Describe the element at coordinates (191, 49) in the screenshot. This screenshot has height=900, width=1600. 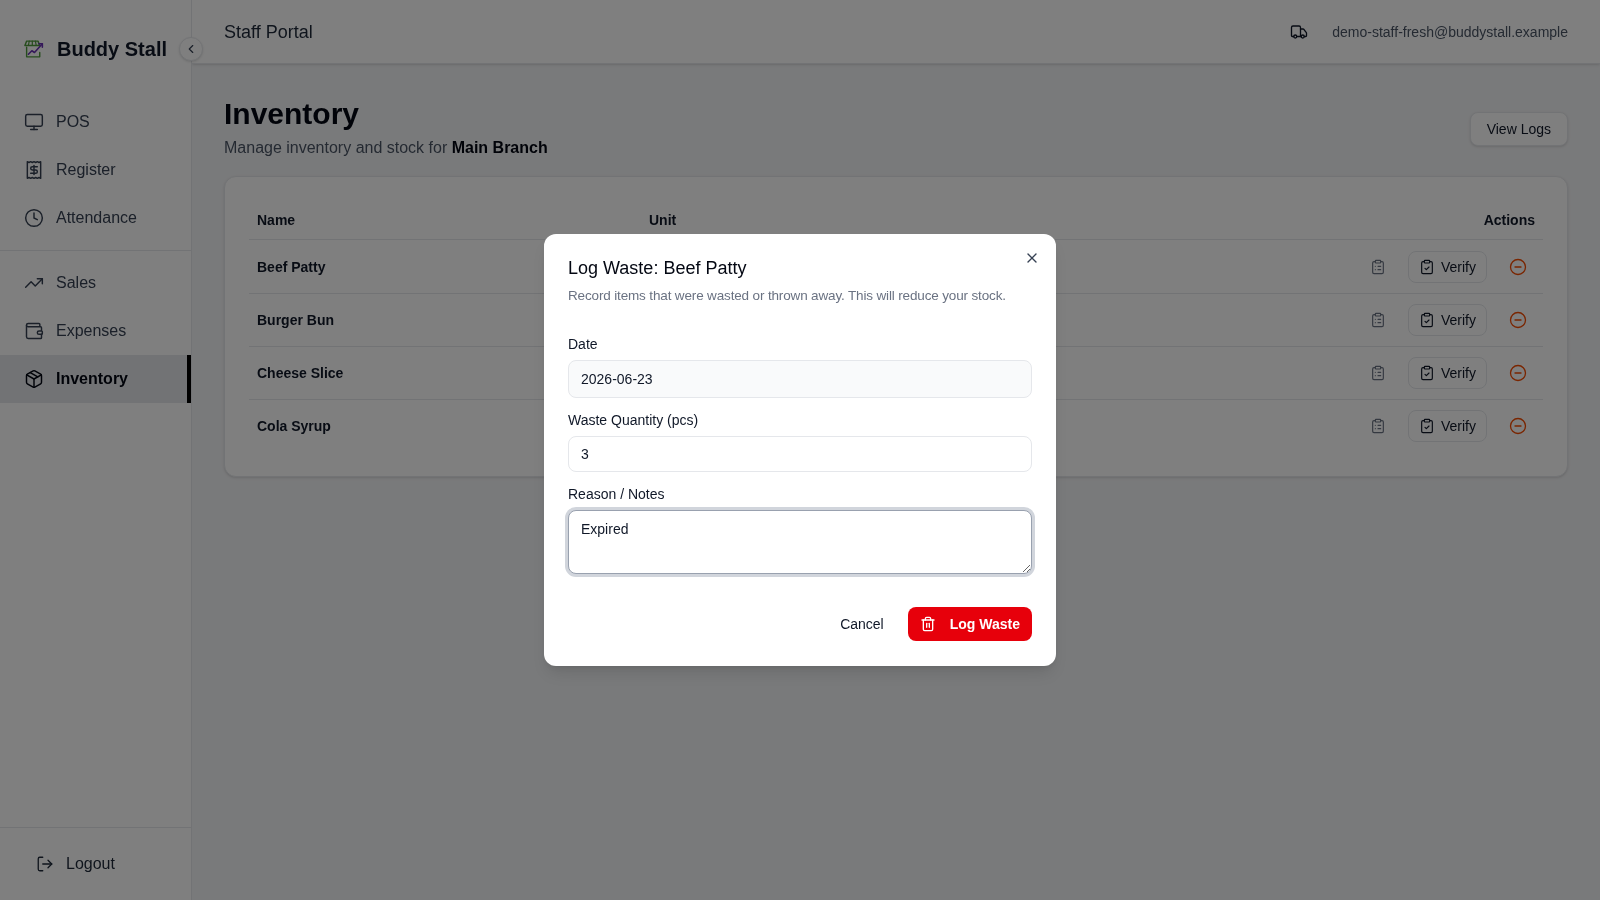
I see `collapse-button` at that location.